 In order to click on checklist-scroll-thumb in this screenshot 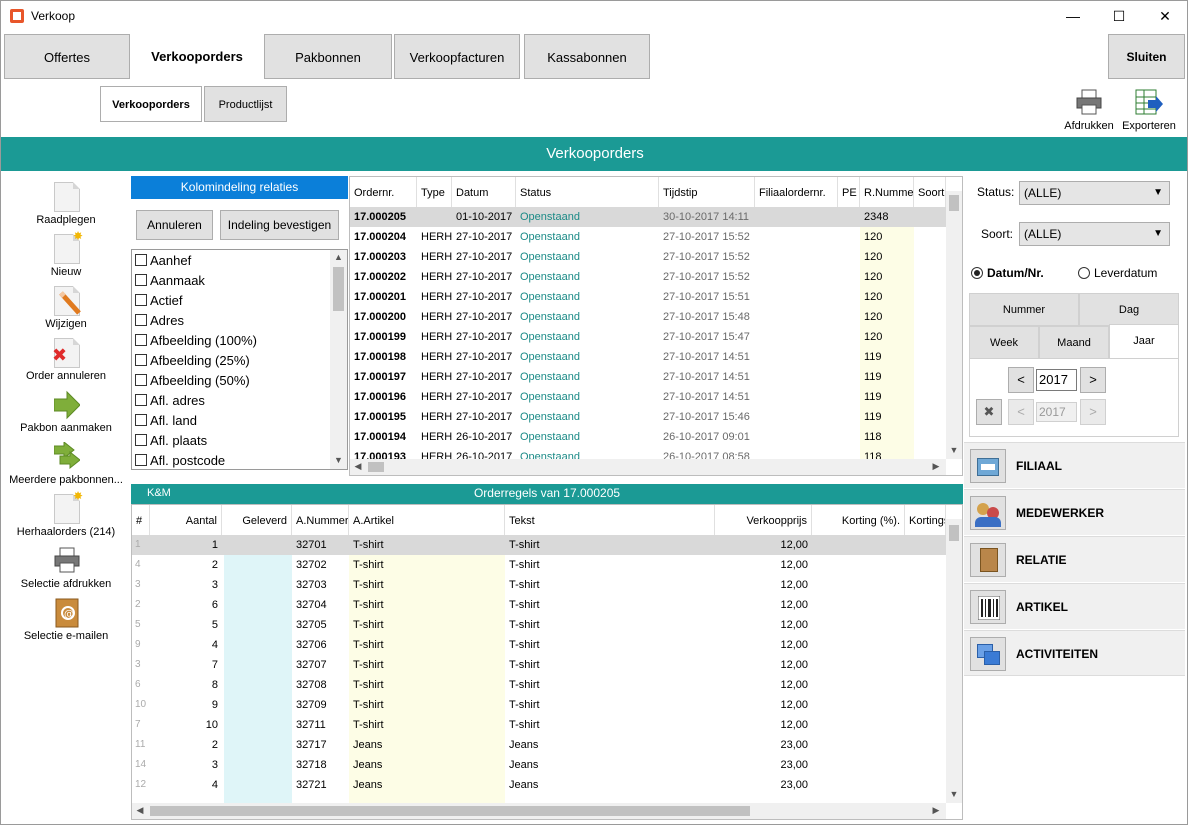, I will do `click(338, 289)`.